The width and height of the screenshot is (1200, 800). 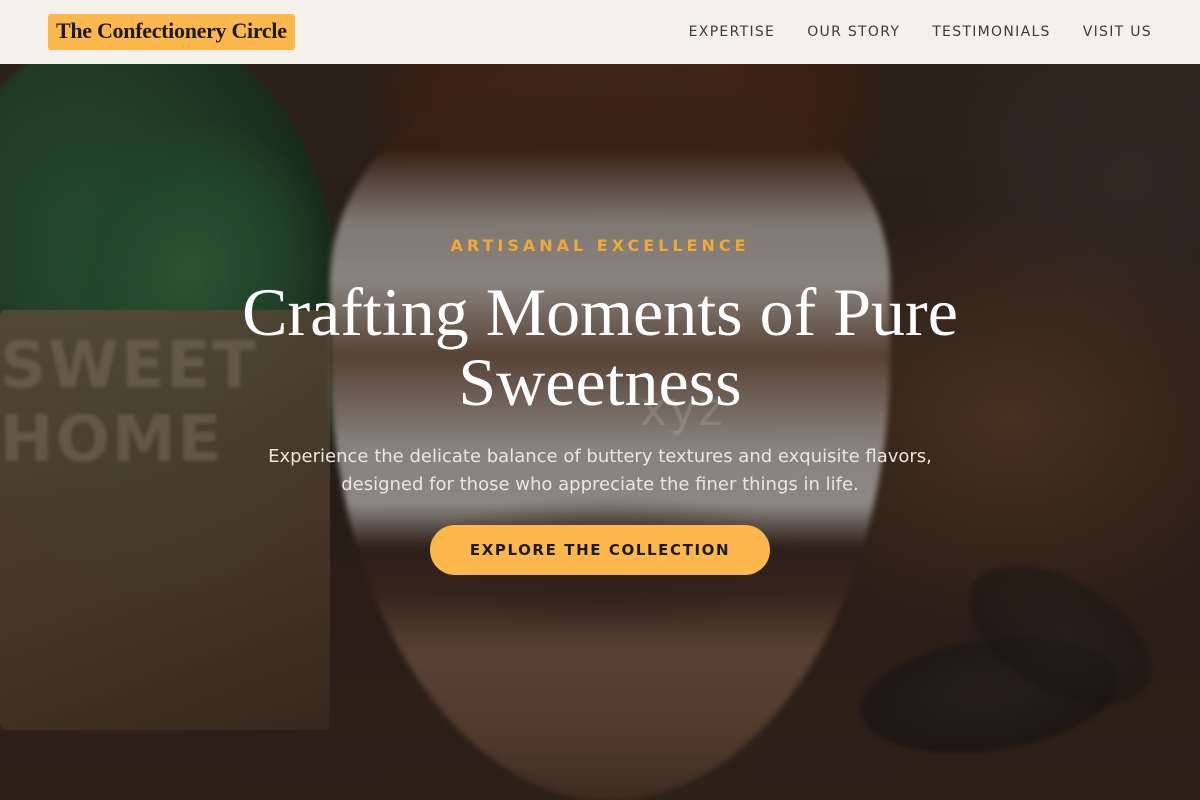 I want to click on hero-eyebrow: ARTISANAL EXCELLENCE, so click(x=600, y=245).